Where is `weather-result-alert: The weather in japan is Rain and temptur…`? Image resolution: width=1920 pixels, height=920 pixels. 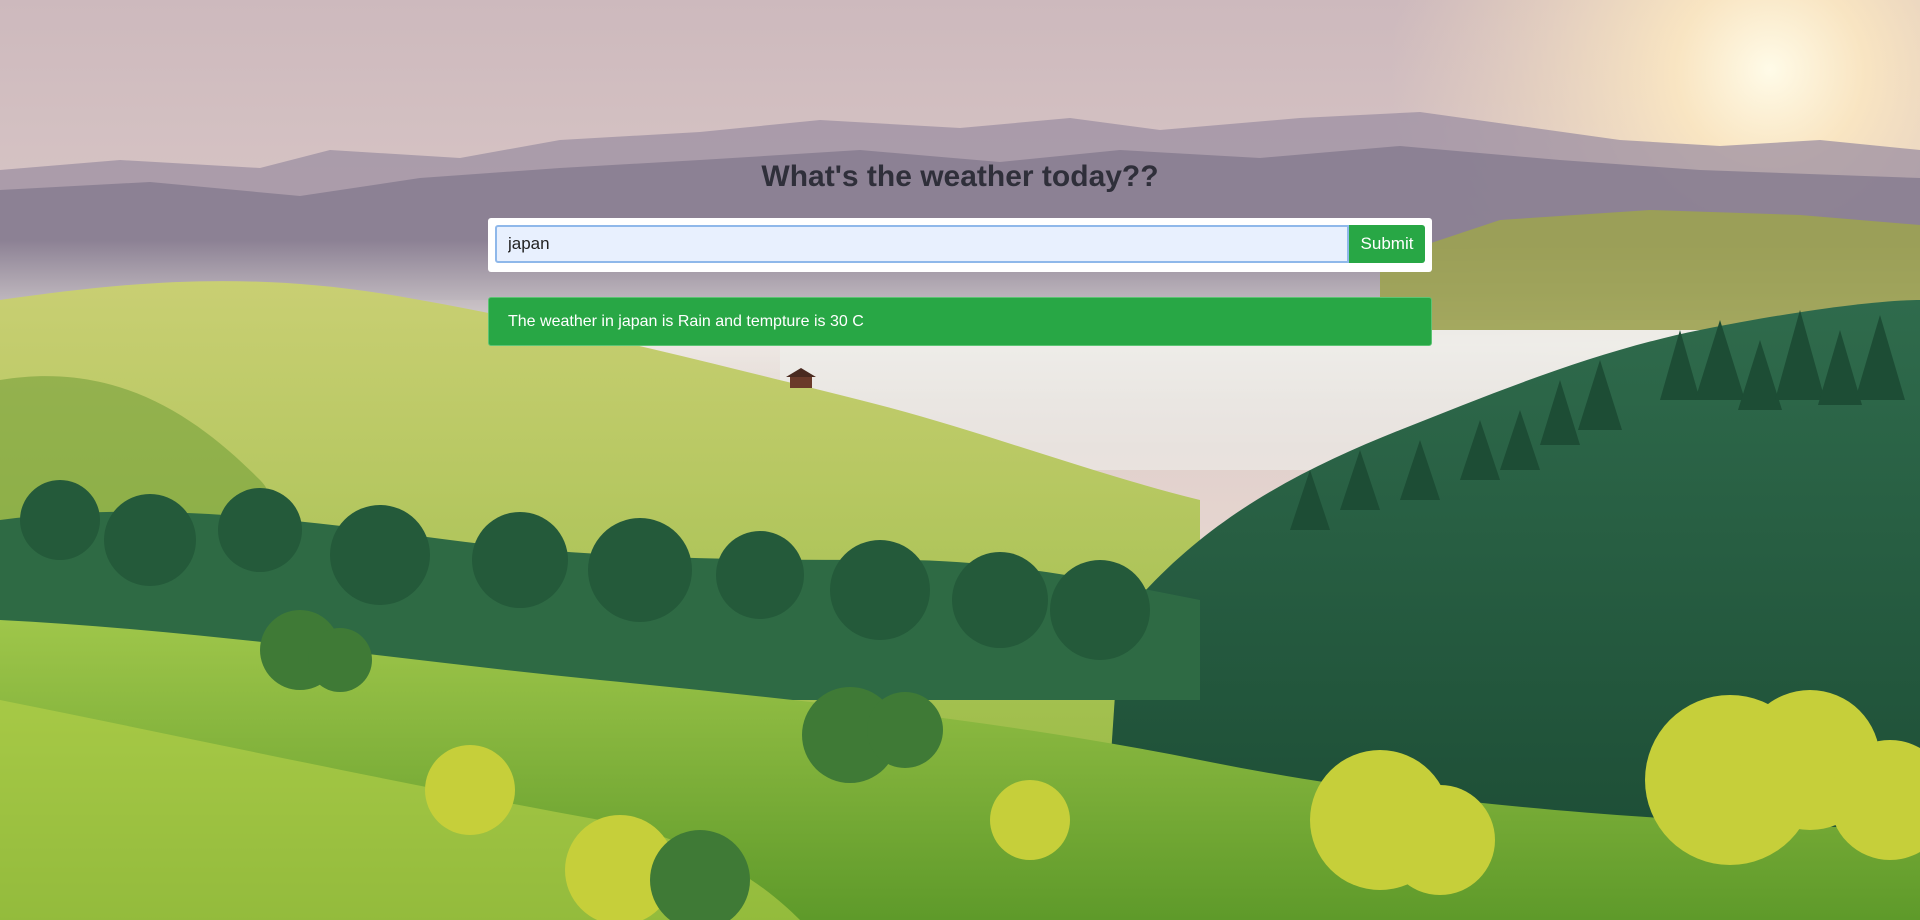
weather-result-alert: The weather in japan is Rain and temptur… is located at coordinates (960, 321).